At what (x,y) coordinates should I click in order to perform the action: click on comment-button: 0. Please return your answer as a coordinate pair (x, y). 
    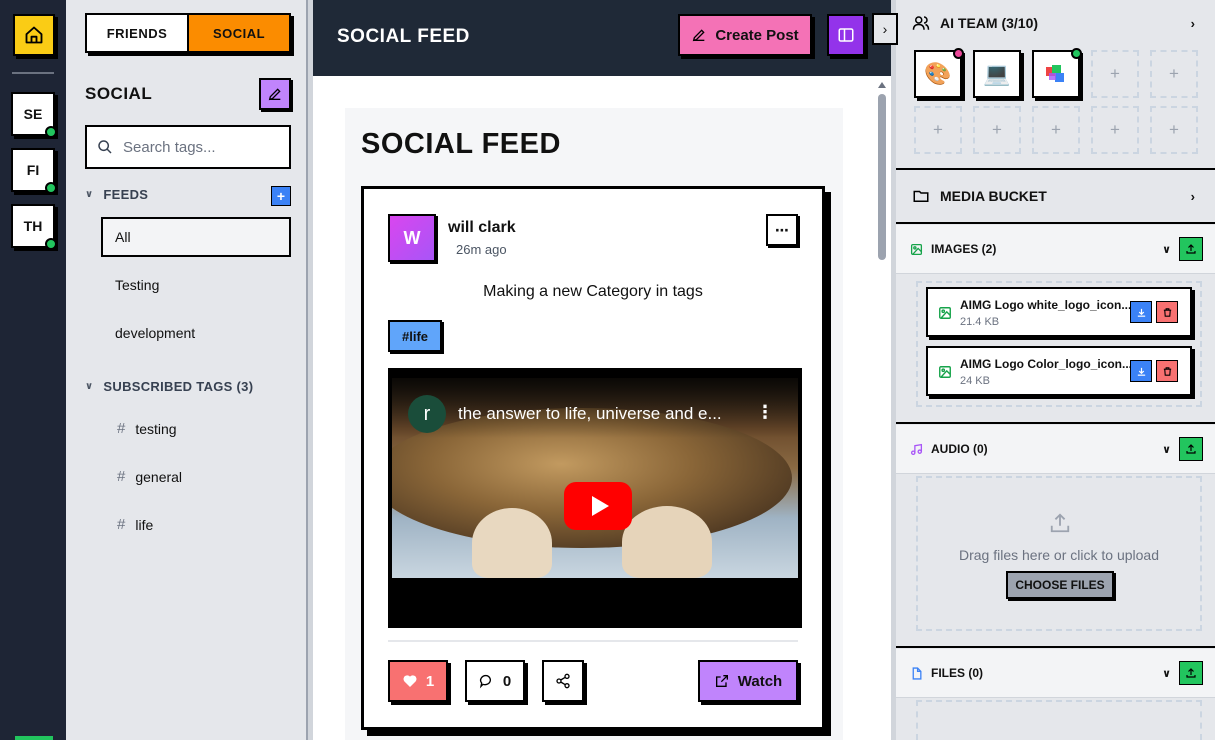
    Looking at the image, I should click on (495, 681).